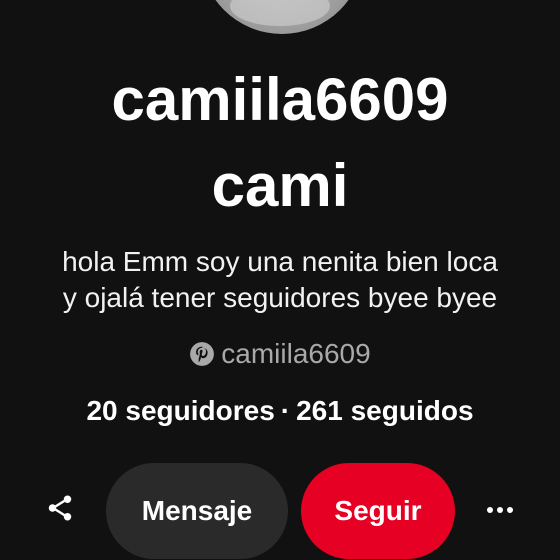  Describe the element at coordinates (180, 410) in the screenshot. I see `followers-count: 20 seguidores` at that location.